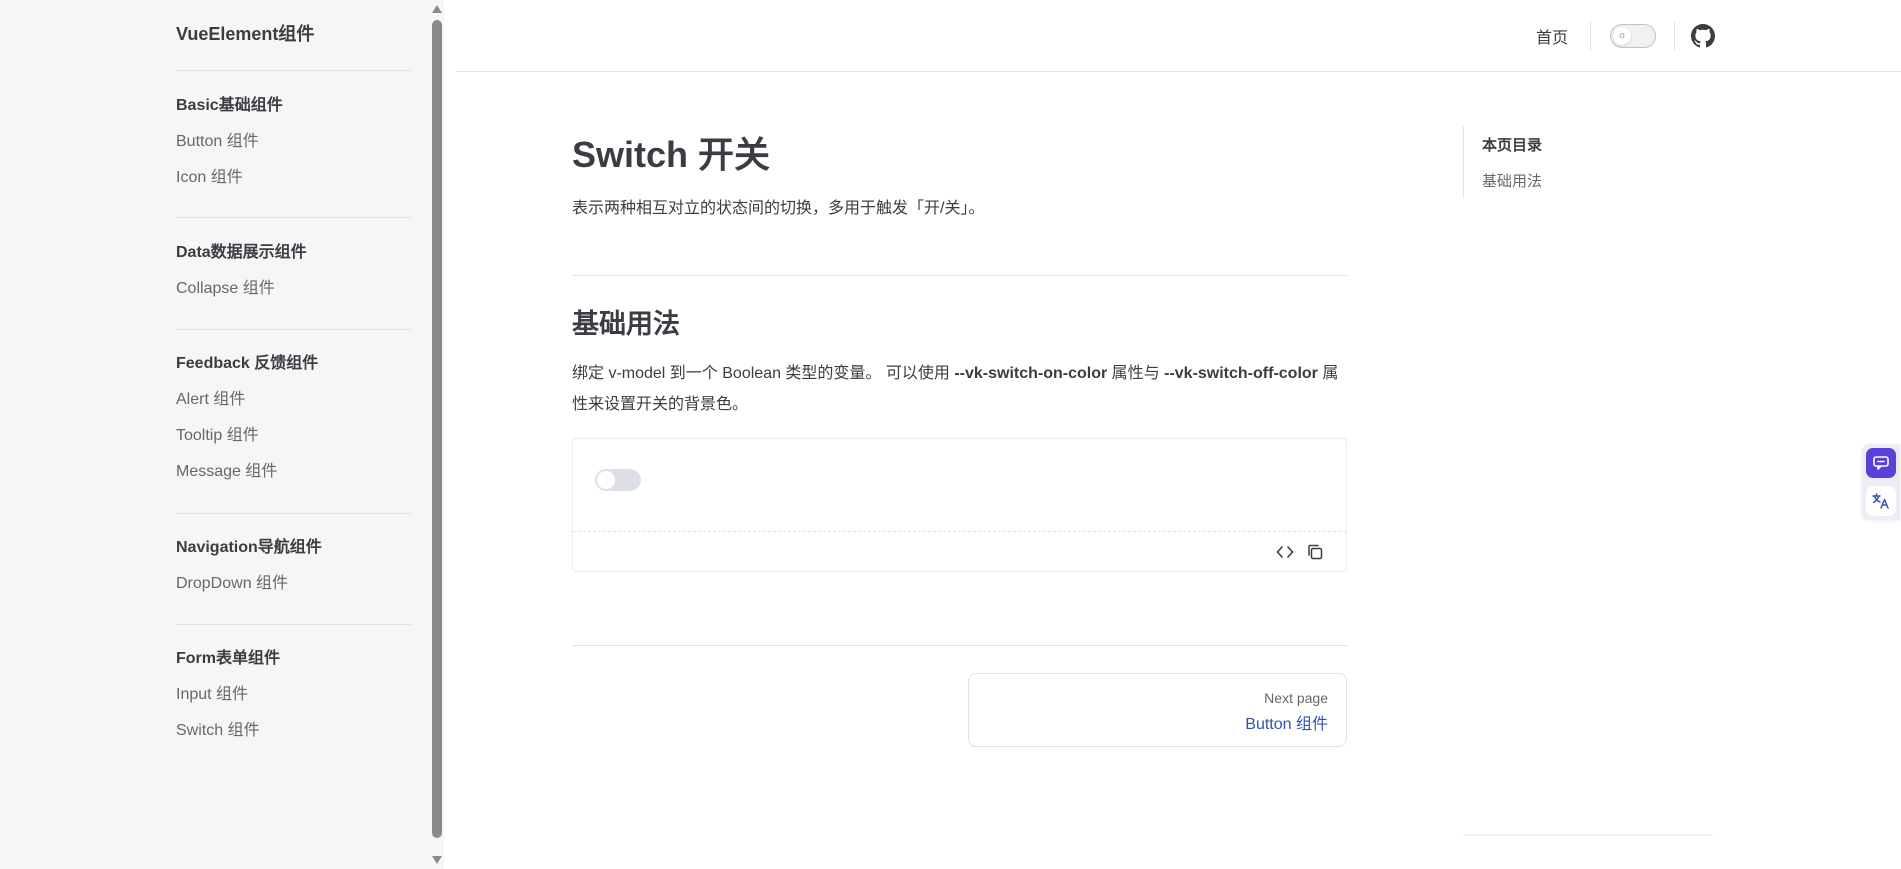 The height and width of the screenshot is (869, 1901). I want to click on floating-toolbar, so click(1881, 482).